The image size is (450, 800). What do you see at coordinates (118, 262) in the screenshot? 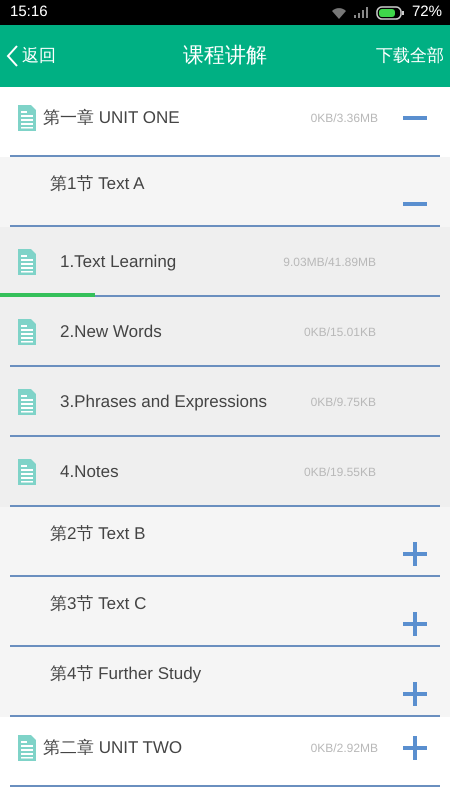
I see `lesson-title: 1.Text Learning` at bounding box center [118, 262].